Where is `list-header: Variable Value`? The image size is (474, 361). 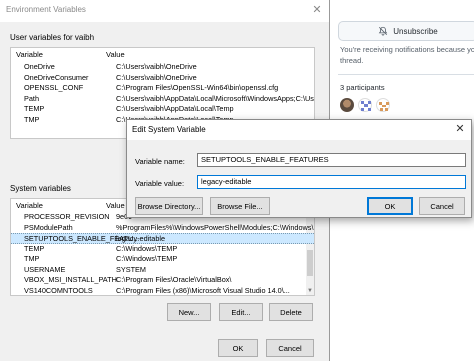
list-header: Variable Value is located at coordinates (162, 54).